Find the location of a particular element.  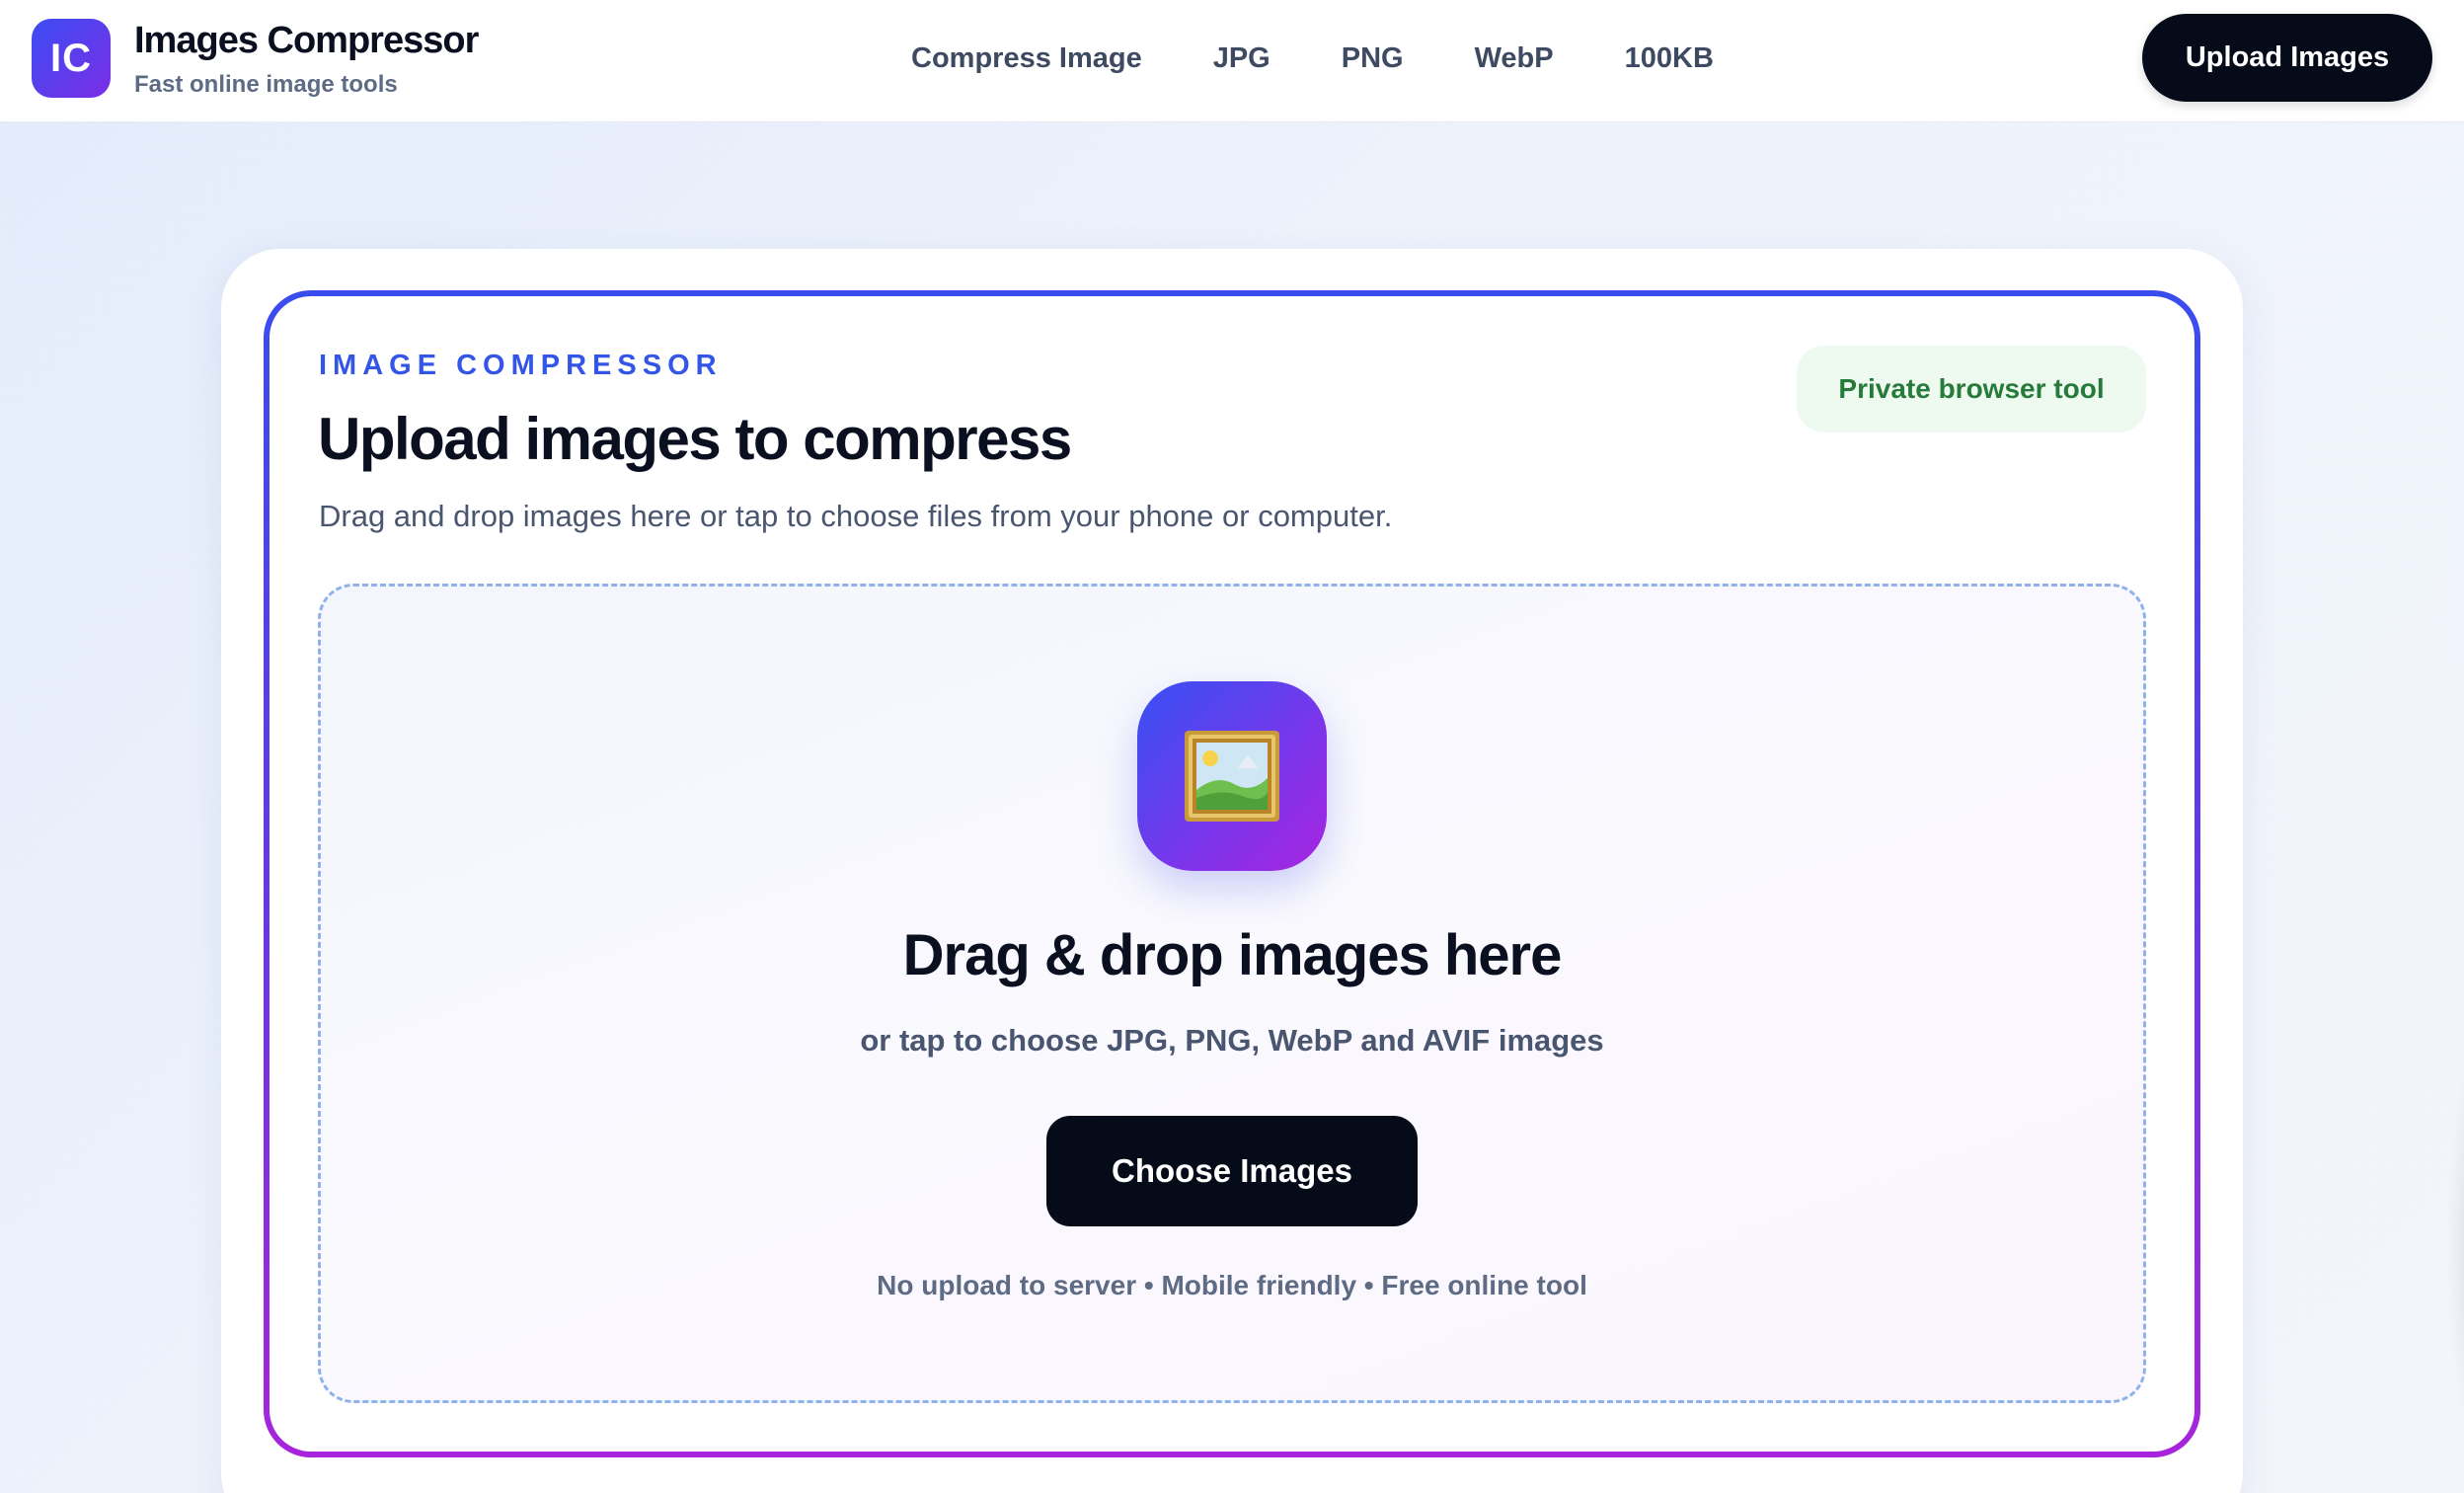

page-title: Upload images to compress is located at coordinates (695, 439).